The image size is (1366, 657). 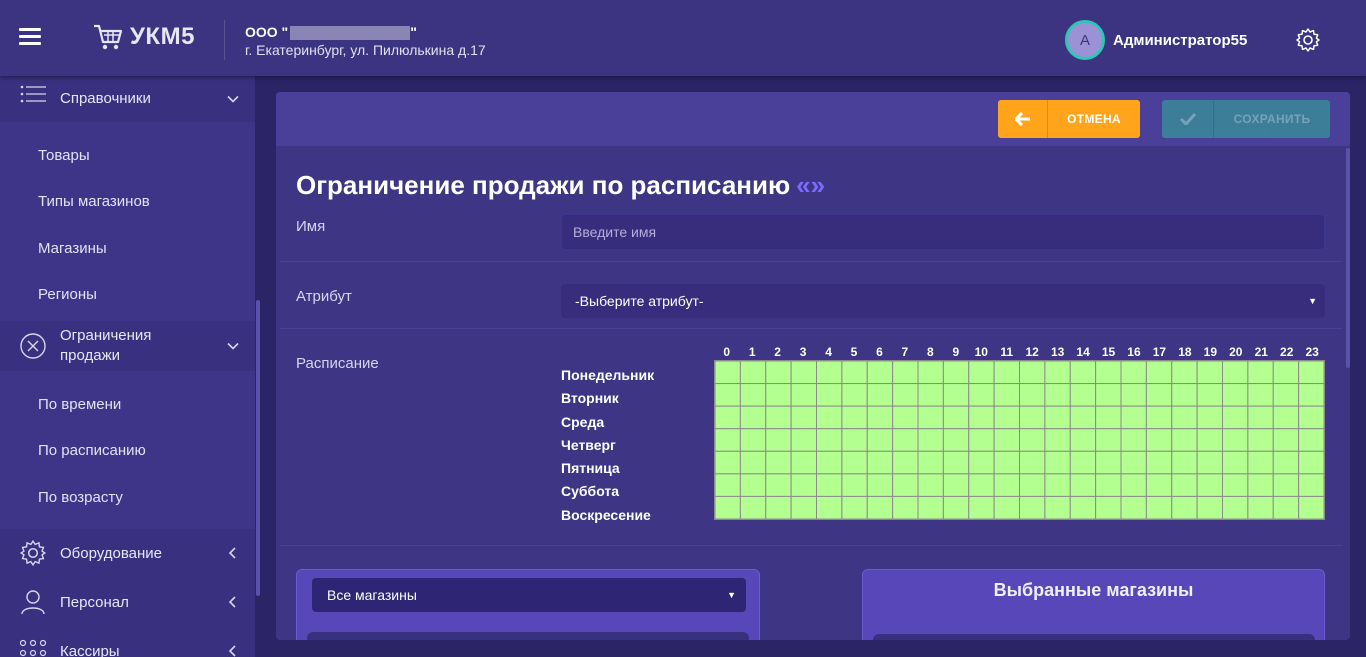 What do you see at coordinates (943, 232) in the screenshot?
I see `name-input` at bounding box center [943, 232].